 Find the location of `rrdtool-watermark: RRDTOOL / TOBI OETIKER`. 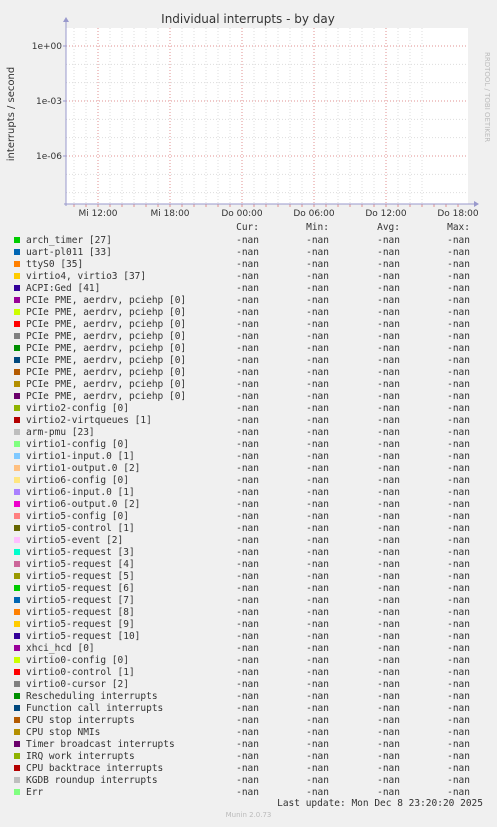

rrdtool-watermark: RRDTOOL / TOBI OETIKER is located at coordinates (487, 97).